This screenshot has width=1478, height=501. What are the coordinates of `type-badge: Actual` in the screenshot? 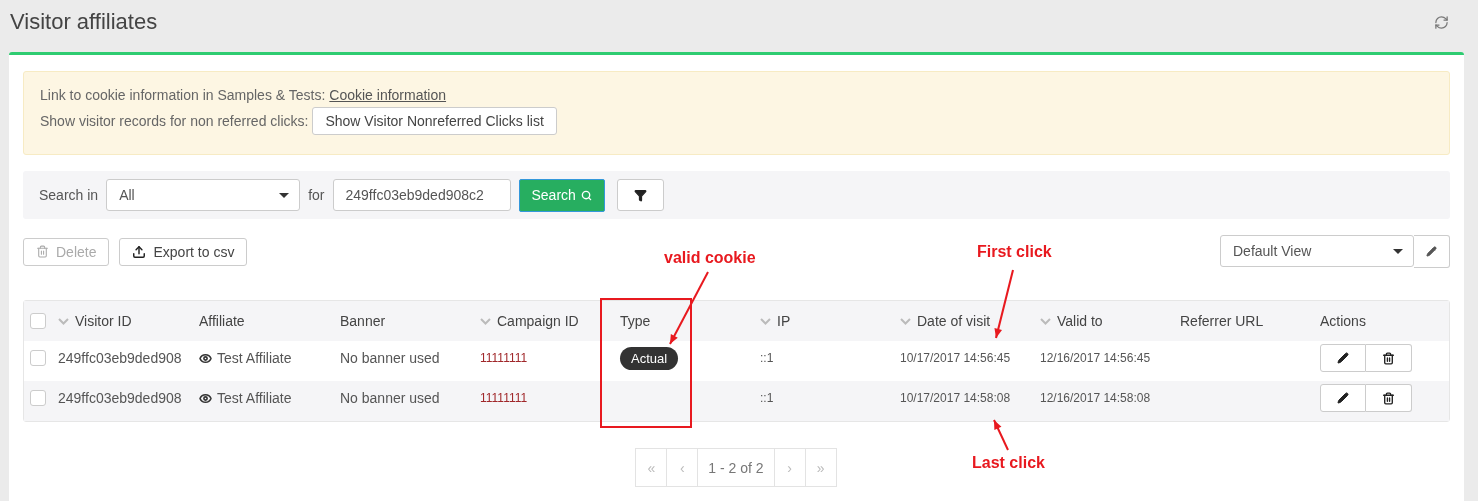 It's located at (649, 358).